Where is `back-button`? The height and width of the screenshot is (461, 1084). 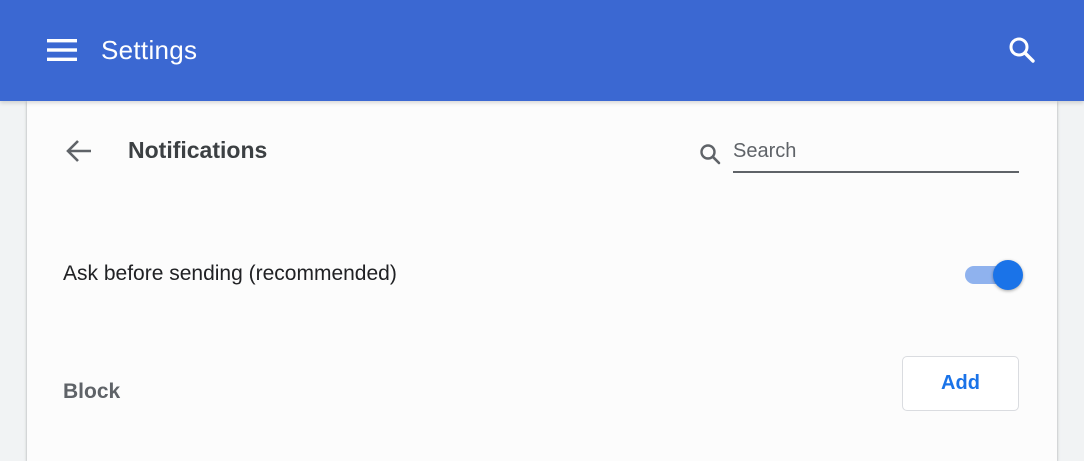 back-button is located at coordinates (79, 151).